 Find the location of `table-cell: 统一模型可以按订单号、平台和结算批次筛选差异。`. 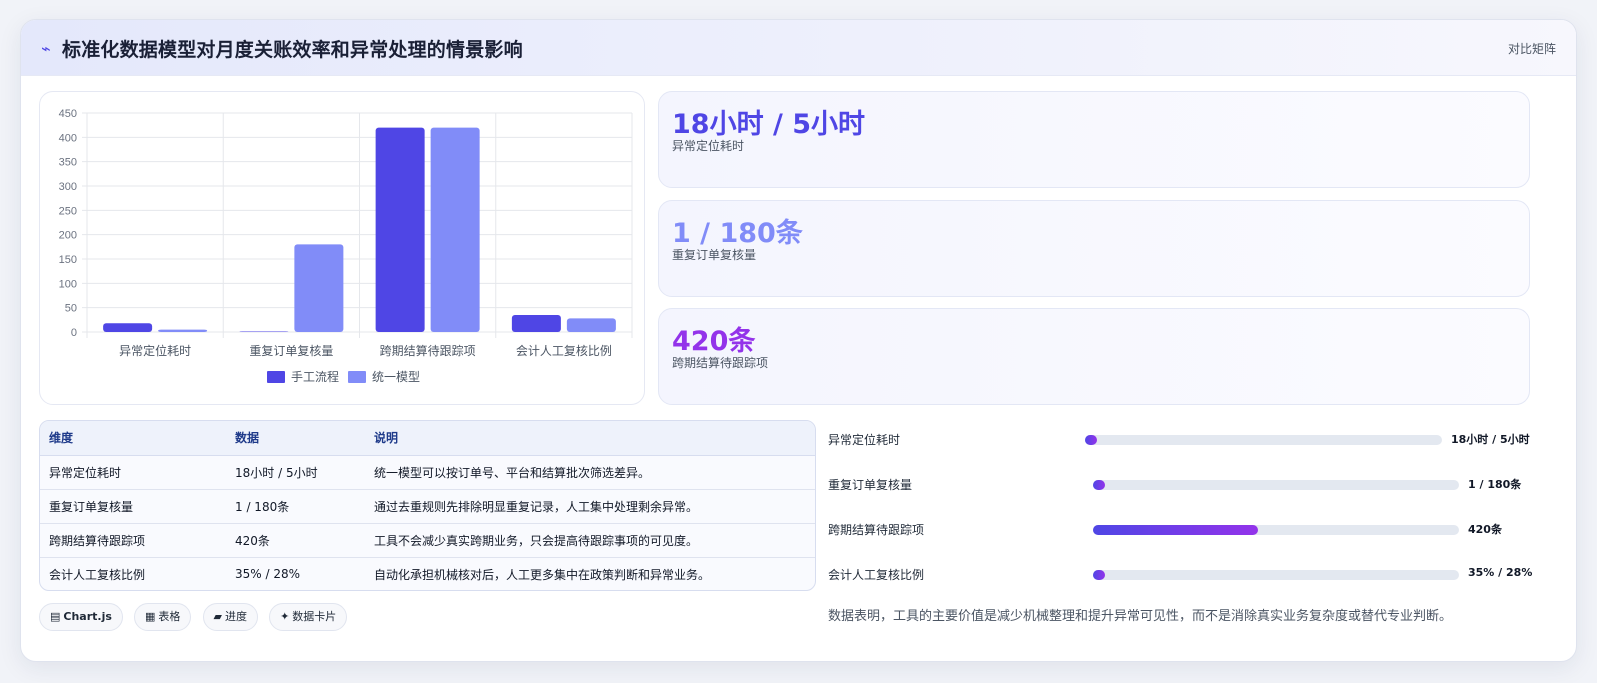

table-cell: 统一模型可以按订单号、平台和结算批次筛选差异。 is located at coordinates (512, 472).